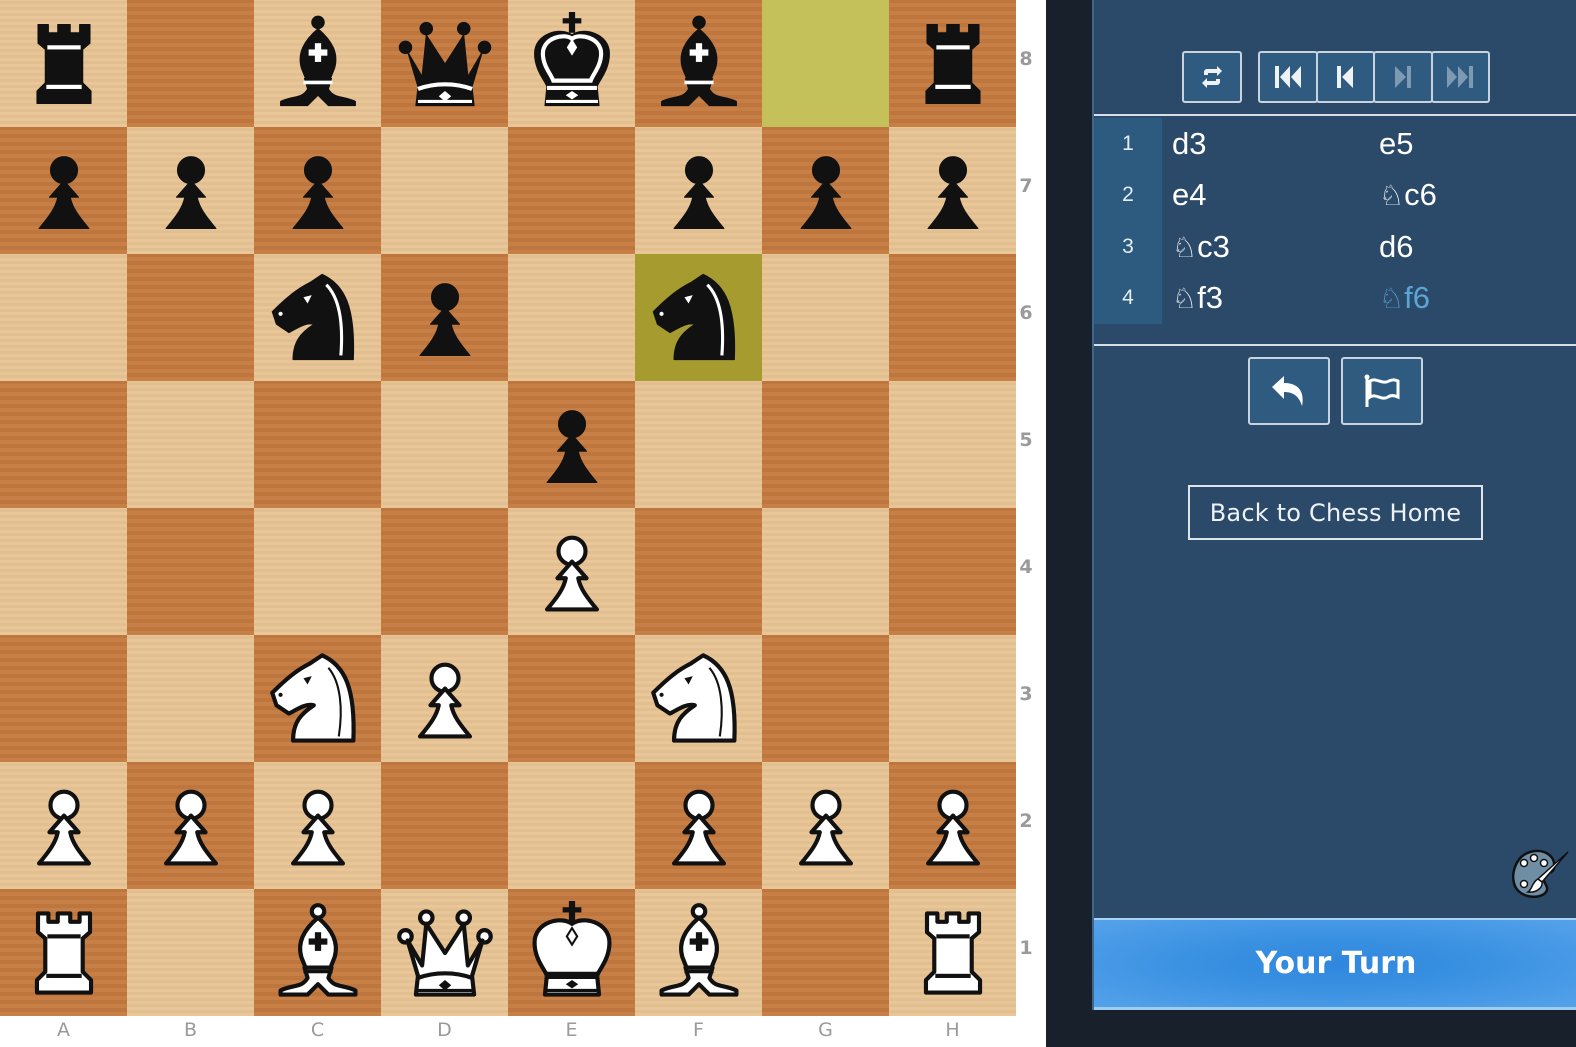 Image resolution: width=1576 pixels, height=1047 pixels. What do you see at coordinates (1288, 77) in the screenshot?
I see `first-move-button` at bounding box center [1288, 77].